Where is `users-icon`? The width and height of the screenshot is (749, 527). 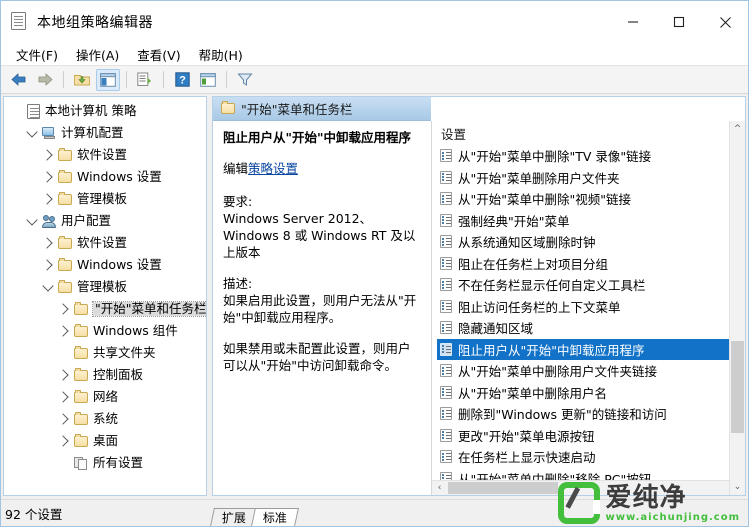
users-icon is located at coordinates (49, 221).